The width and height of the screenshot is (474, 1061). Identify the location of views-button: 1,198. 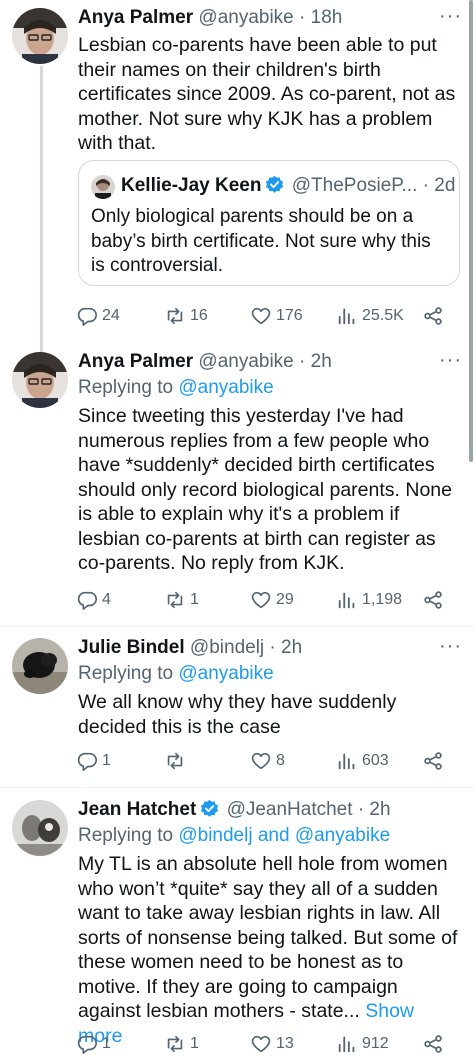
(369, 600).